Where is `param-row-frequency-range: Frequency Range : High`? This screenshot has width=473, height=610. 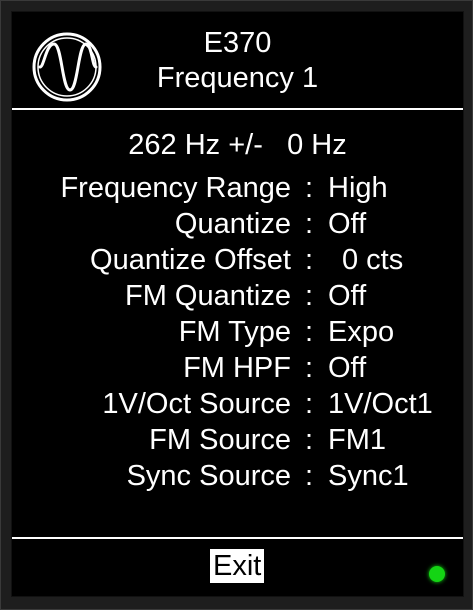
param-row-frequency-range: Frequency Range : High is located at coordinates (237, 189).